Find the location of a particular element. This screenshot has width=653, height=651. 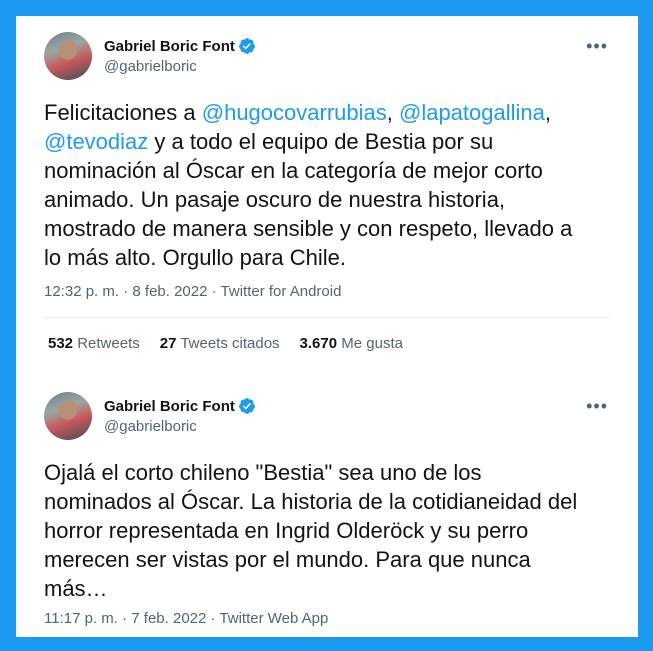

likes-stat: 3.670 Me gusta is located at coordinates (351, 343).